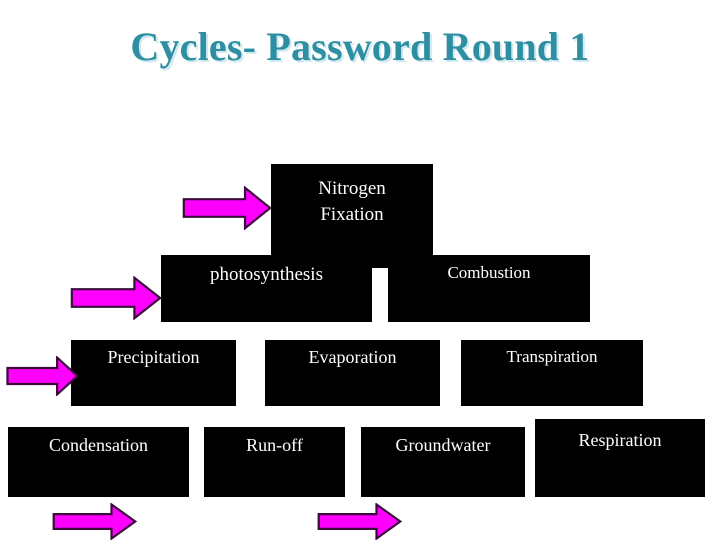  I want to click on term-label-transpiration: Transpiration, so click(552, 356).